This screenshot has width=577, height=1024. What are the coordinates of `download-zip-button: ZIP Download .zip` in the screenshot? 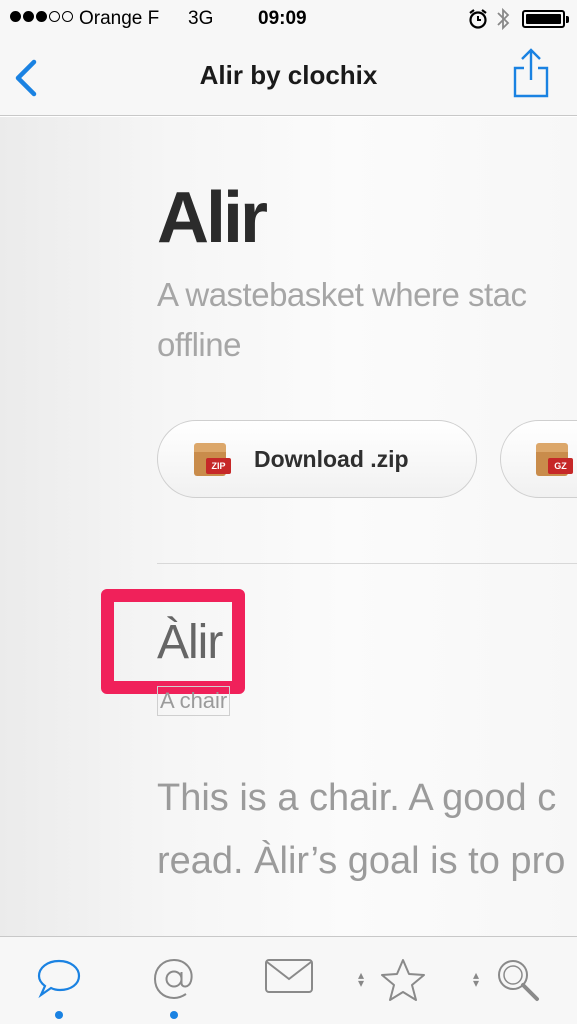 It's located at (317, 459).